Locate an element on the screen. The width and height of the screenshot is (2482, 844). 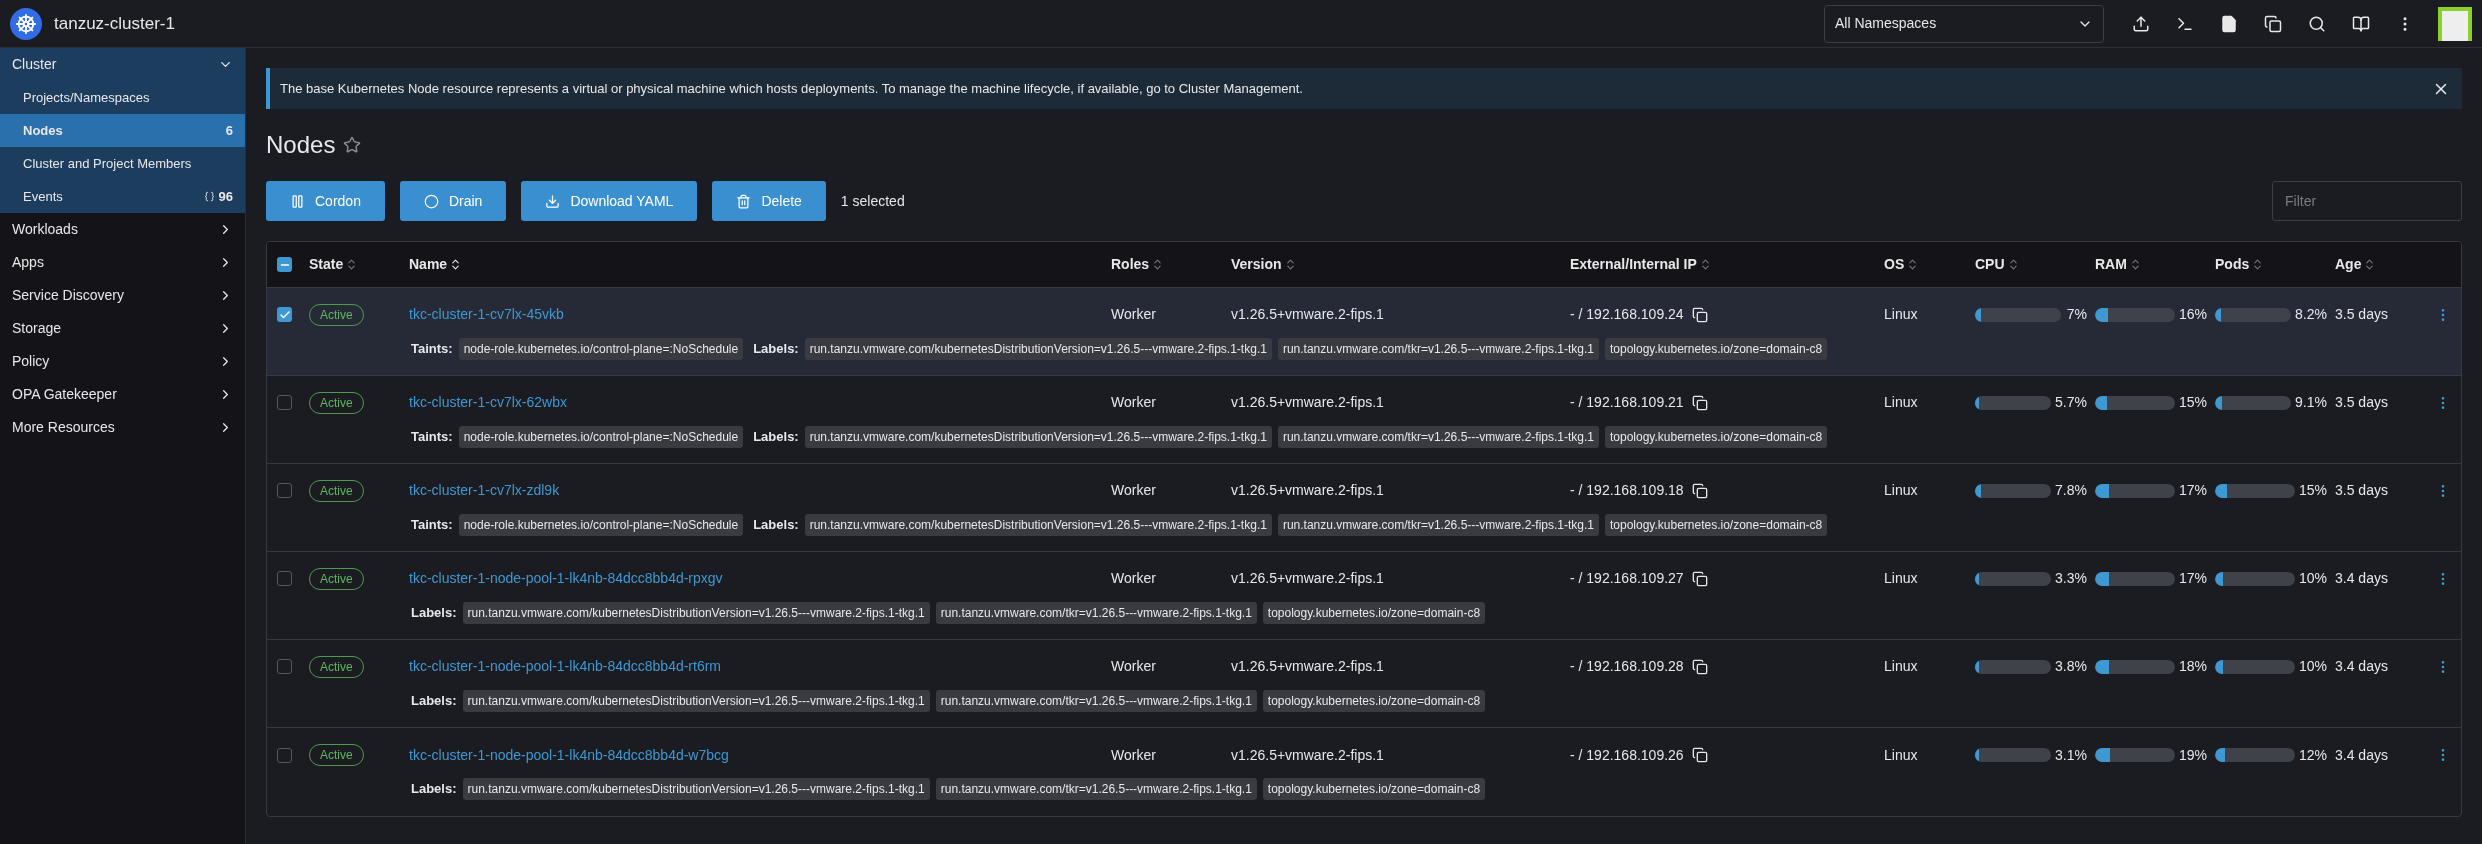
version-cell-text: v1.26.5+vmware.2-fips.1 is located at coordinates (1308, 314).